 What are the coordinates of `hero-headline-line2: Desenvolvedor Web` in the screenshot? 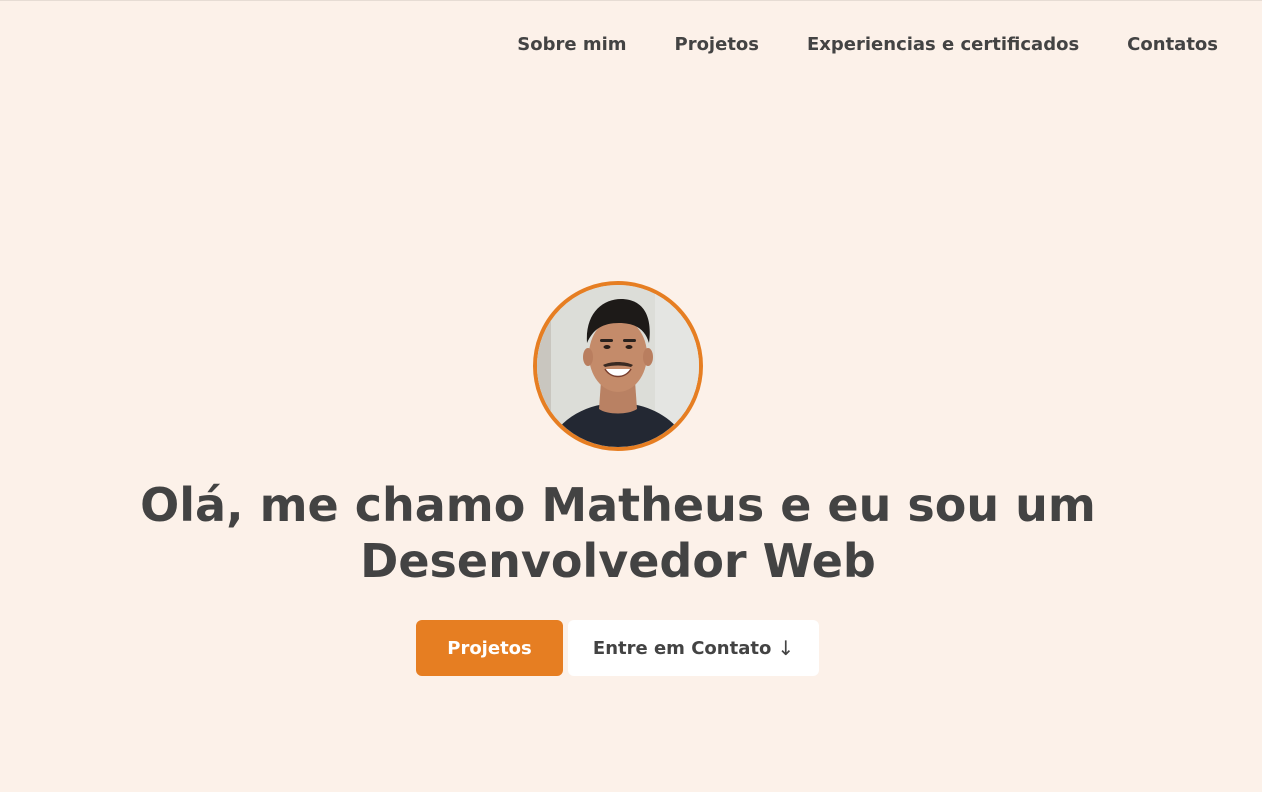 It's located at (618, 561).